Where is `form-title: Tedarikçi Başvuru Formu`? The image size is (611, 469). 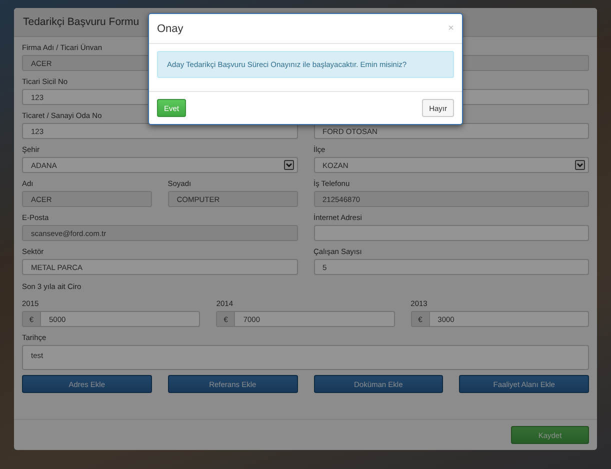
form-title: Tedarikçi Başvuru Formu is located at coordinates (81, 22).